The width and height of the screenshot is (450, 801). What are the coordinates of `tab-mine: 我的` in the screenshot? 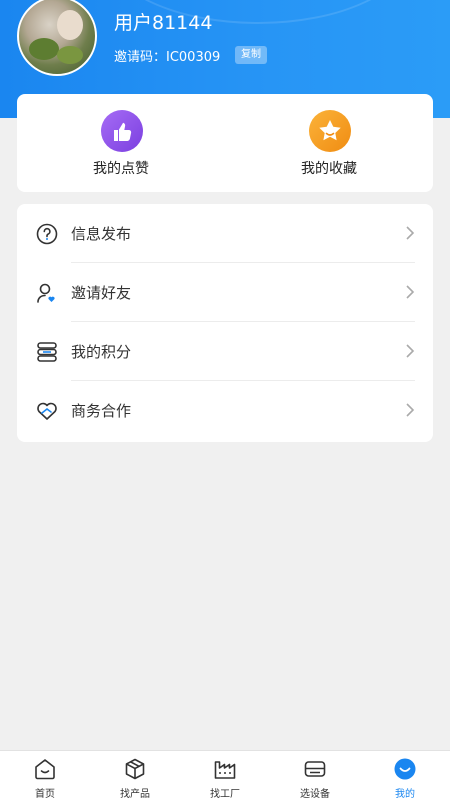 It's located at (405, 776).